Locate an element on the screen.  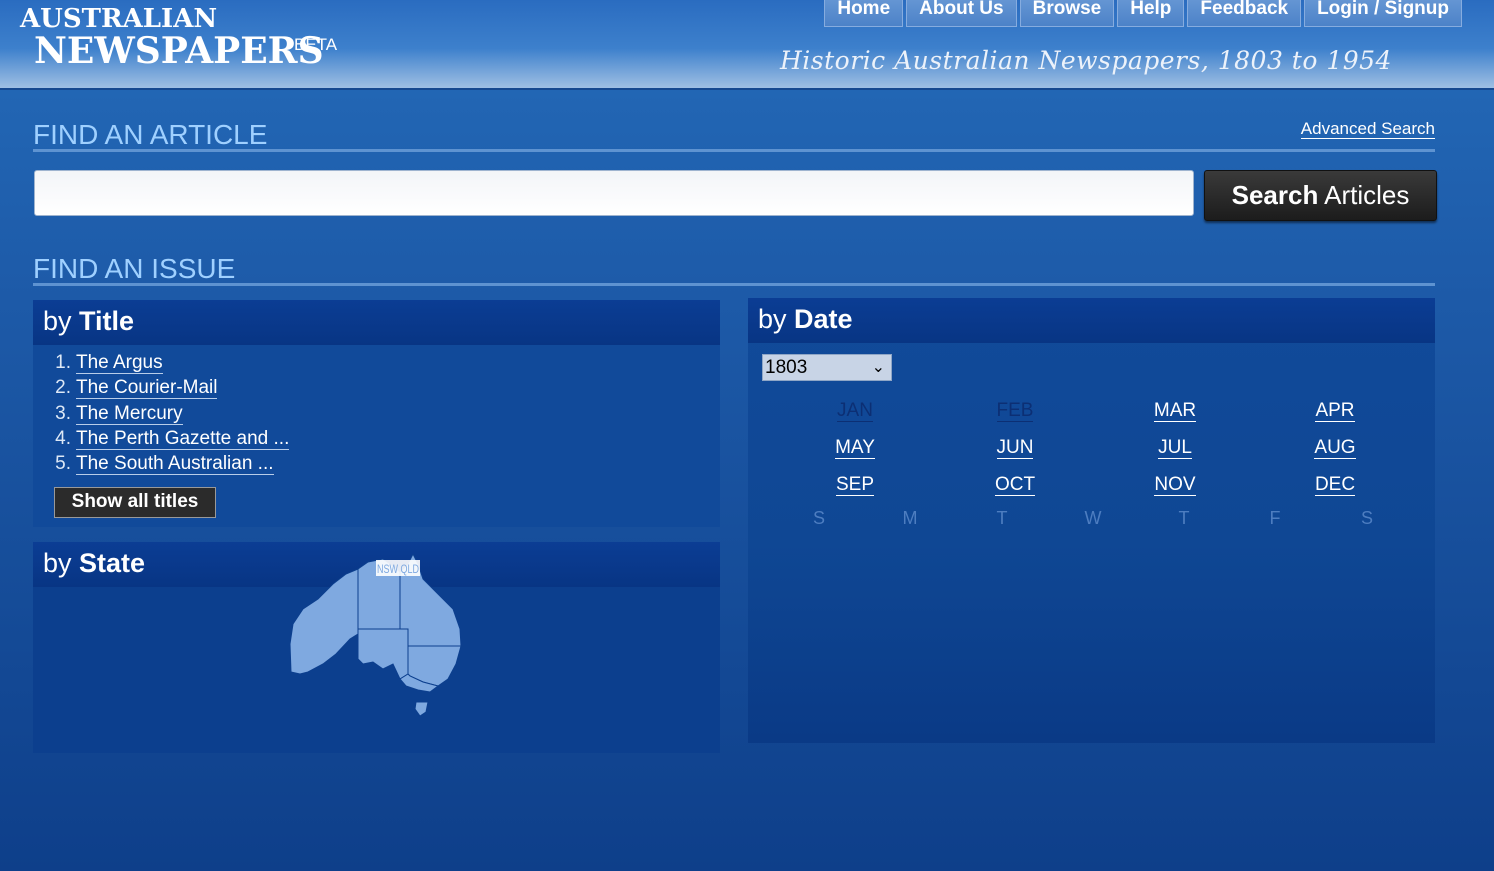
by-state-panel: by State NSW QLD is located at coordinates (376, 647).